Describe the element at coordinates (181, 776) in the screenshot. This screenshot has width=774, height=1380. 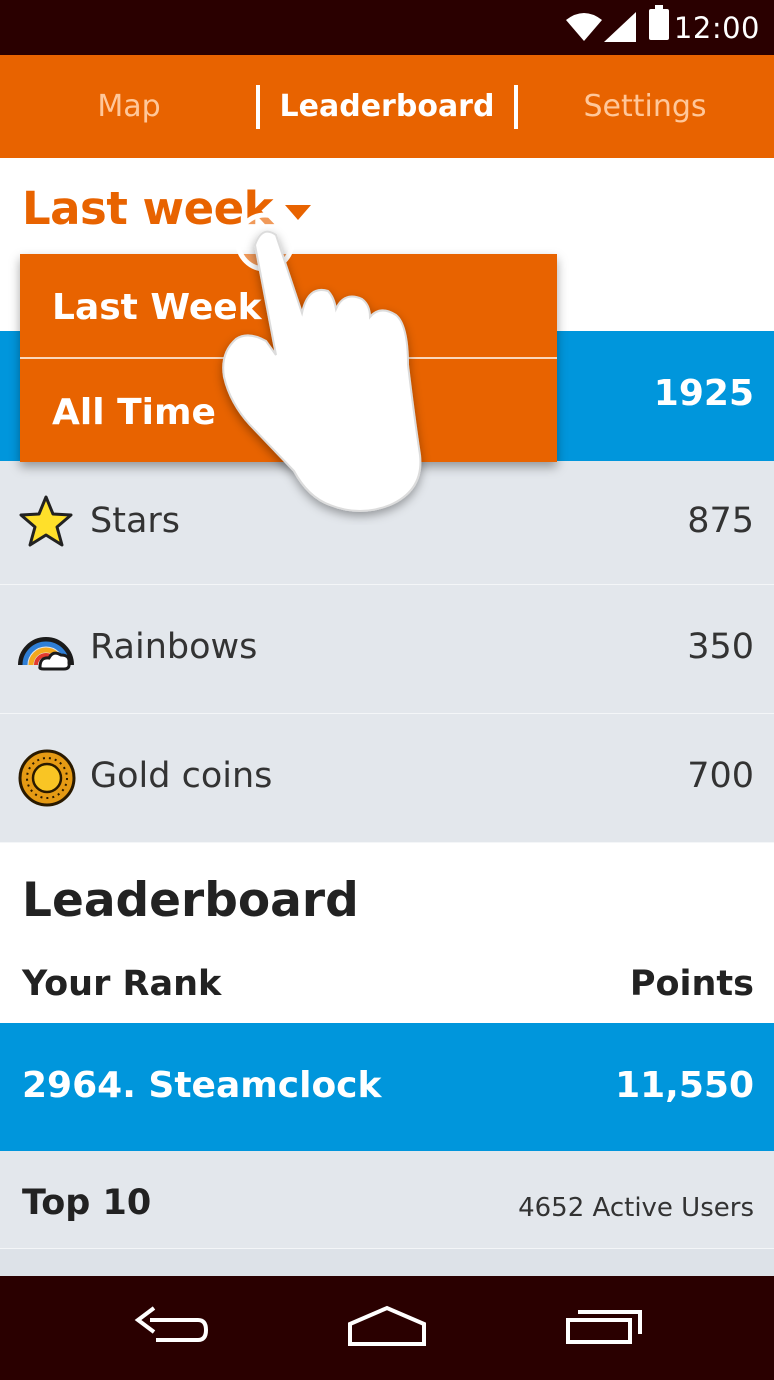
I see `category-label: Gold coins` at that location.